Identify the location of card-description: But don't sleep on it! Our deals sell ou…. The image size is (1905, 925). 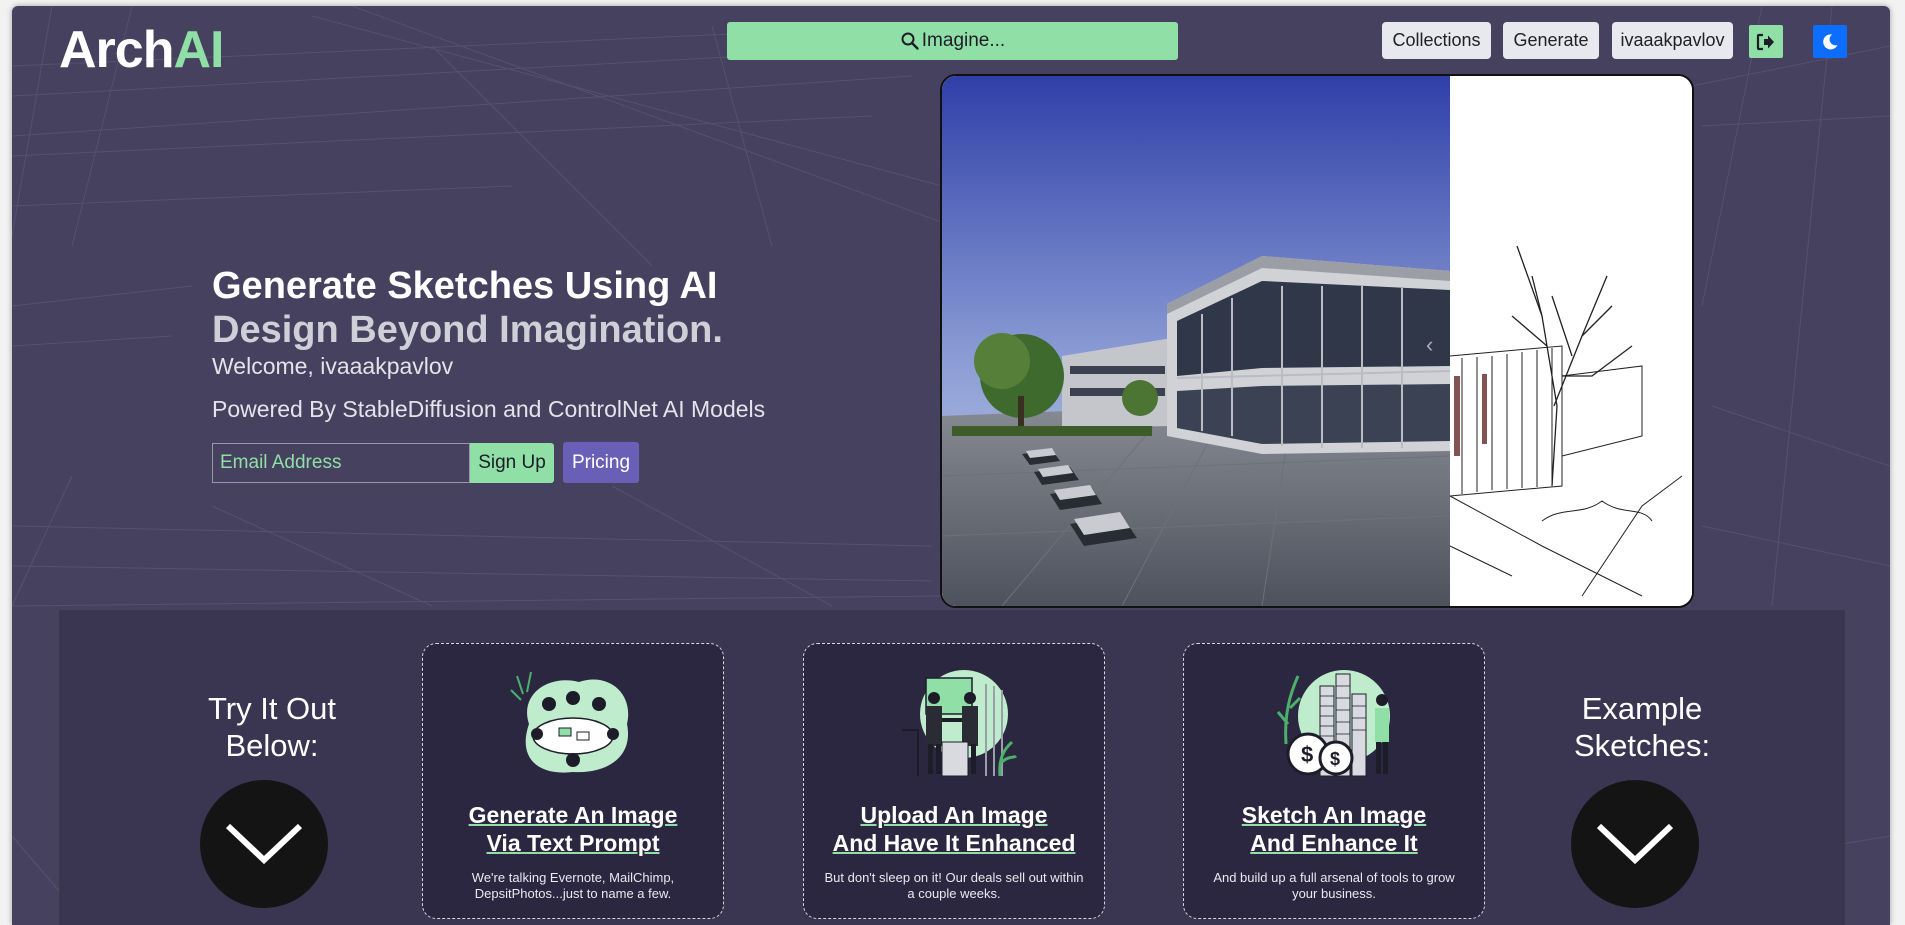
(954, 885).